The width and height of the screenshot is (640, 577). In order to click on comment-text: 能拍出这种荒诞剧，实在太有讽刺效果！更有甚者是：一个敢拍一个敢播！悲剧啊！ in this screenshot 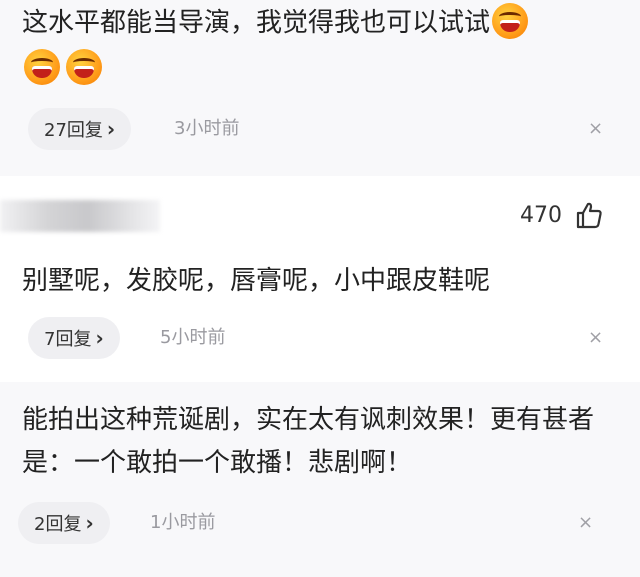, I will do `click(308, 441)`.